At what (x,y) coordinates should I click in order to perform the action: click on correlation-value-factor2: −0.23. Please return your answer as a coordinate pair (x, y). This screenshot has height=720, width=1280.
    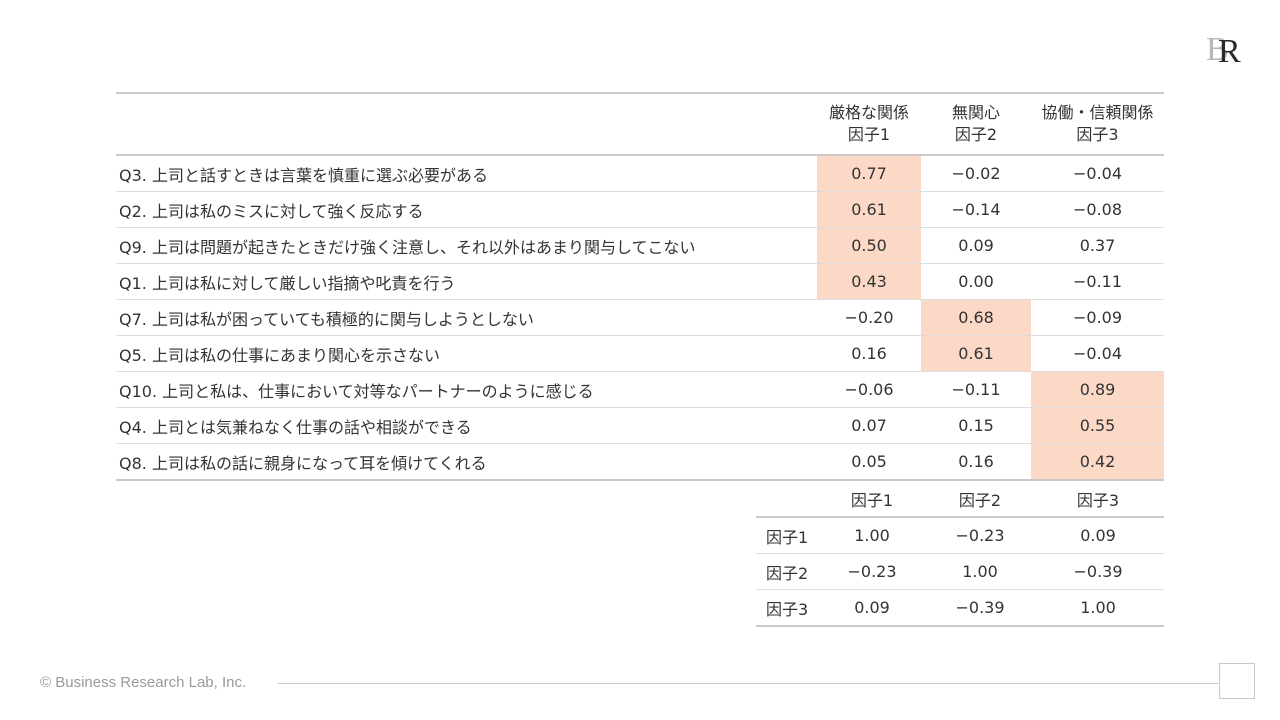
    Looking at the image, I should click on (980, 535).